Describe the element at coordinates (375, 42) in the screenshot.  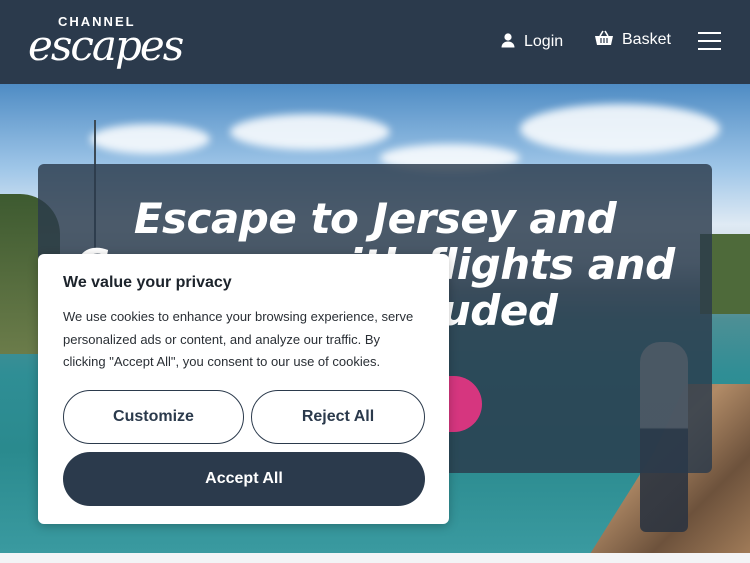
I see `site-header: CHANNEL escapes Login Basket` at that location.